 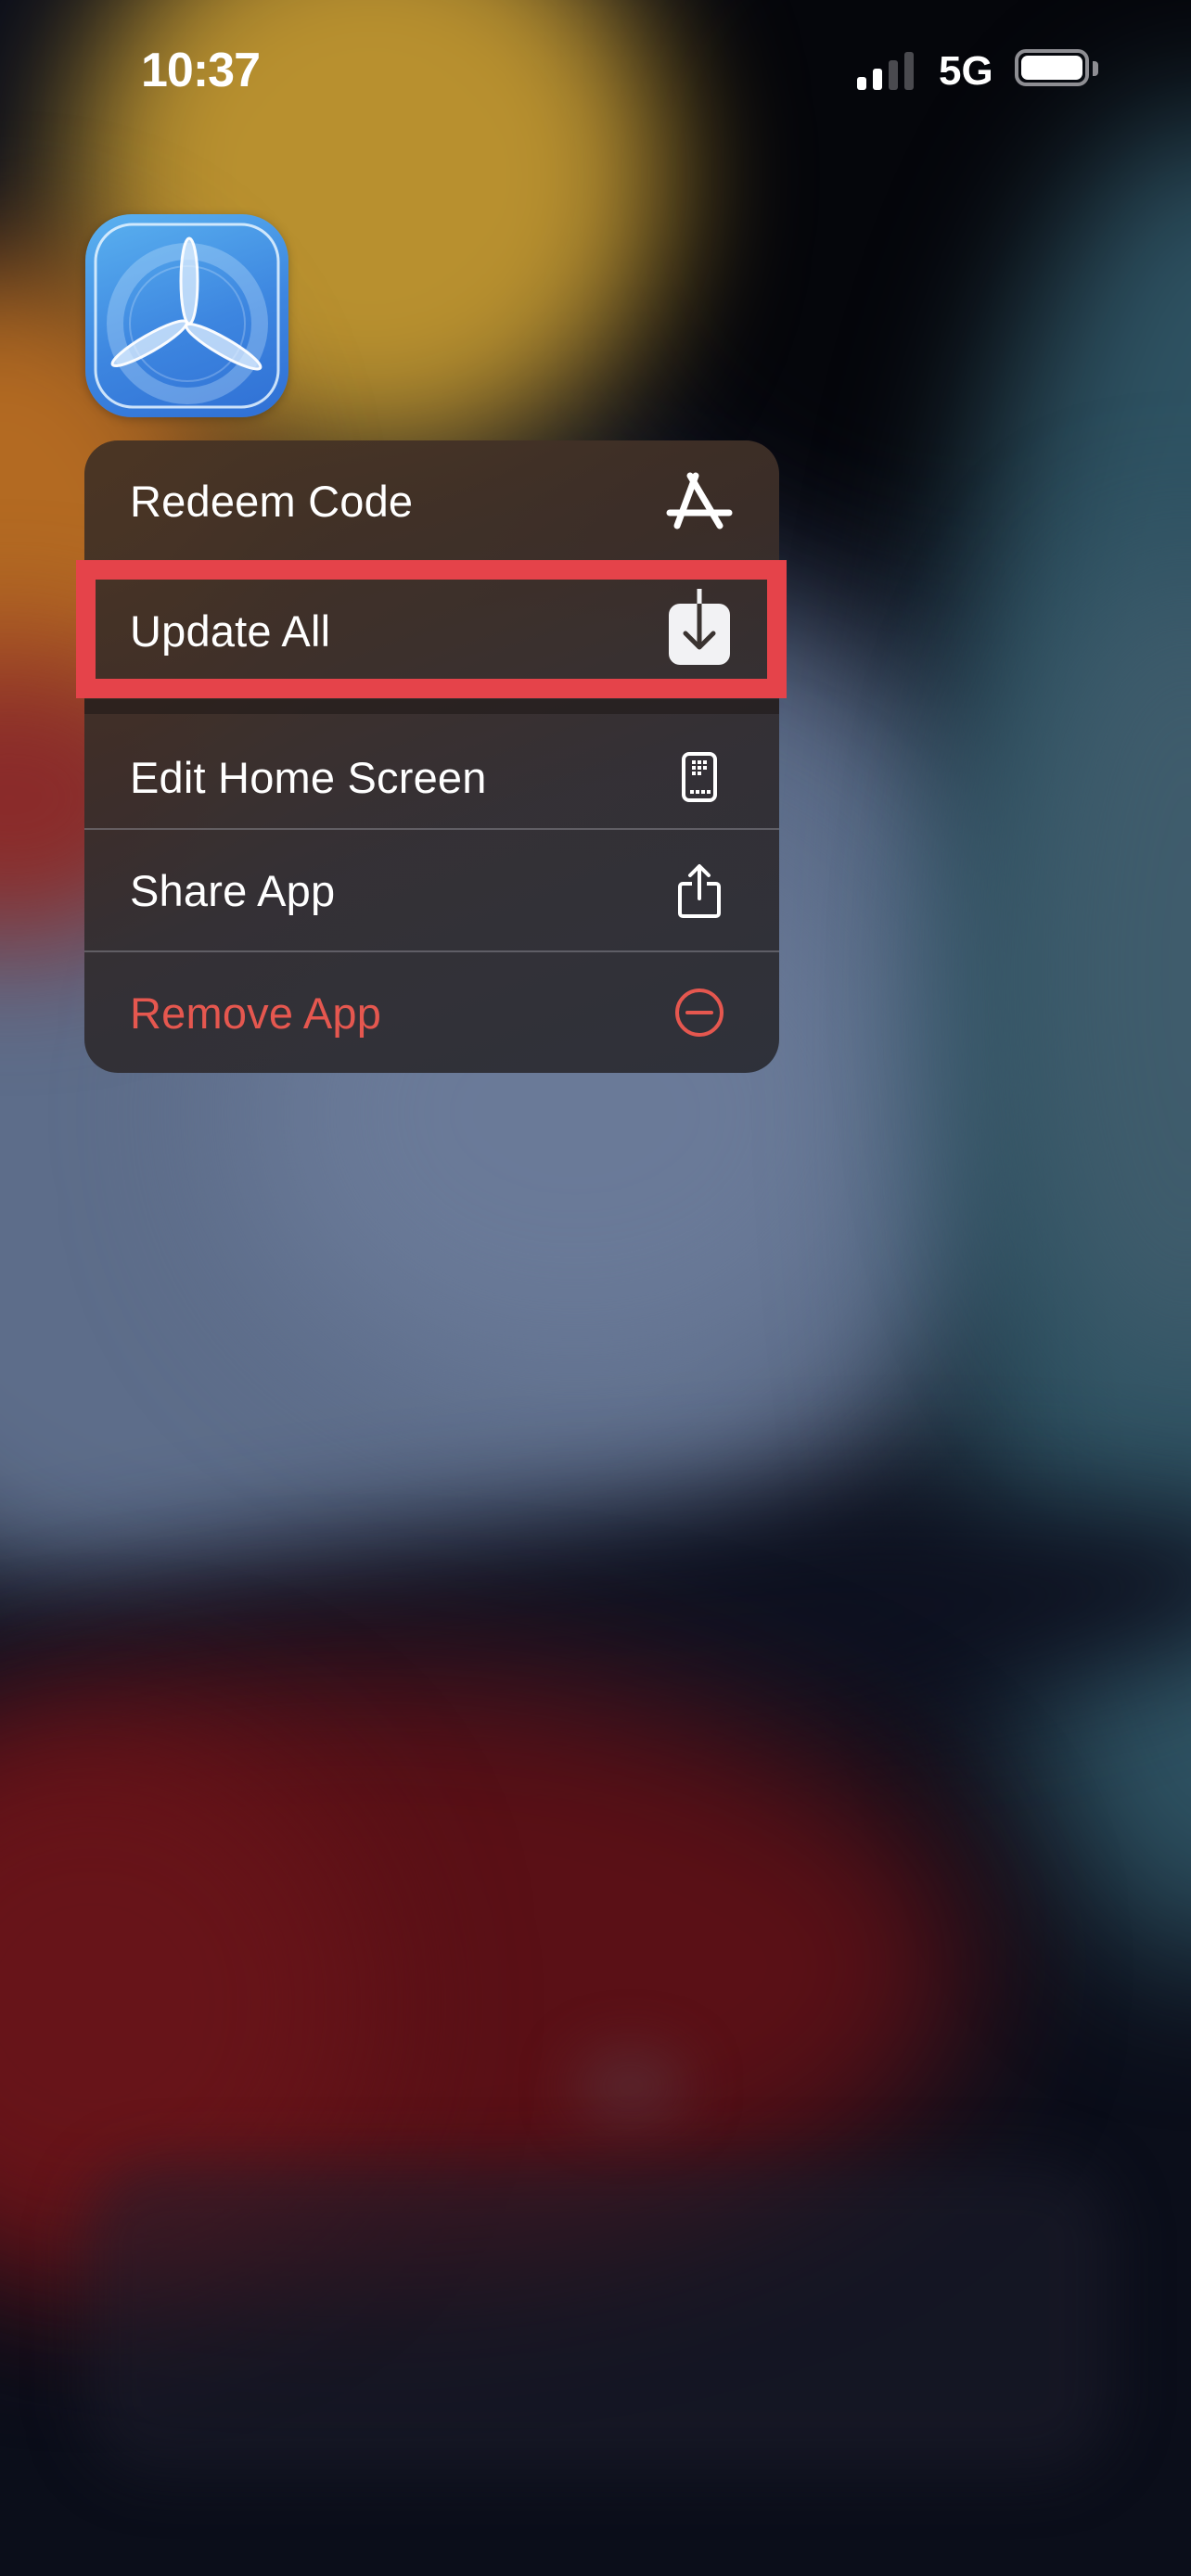 I want to click on cellular-signal-icon, so click(x=888, y=71).